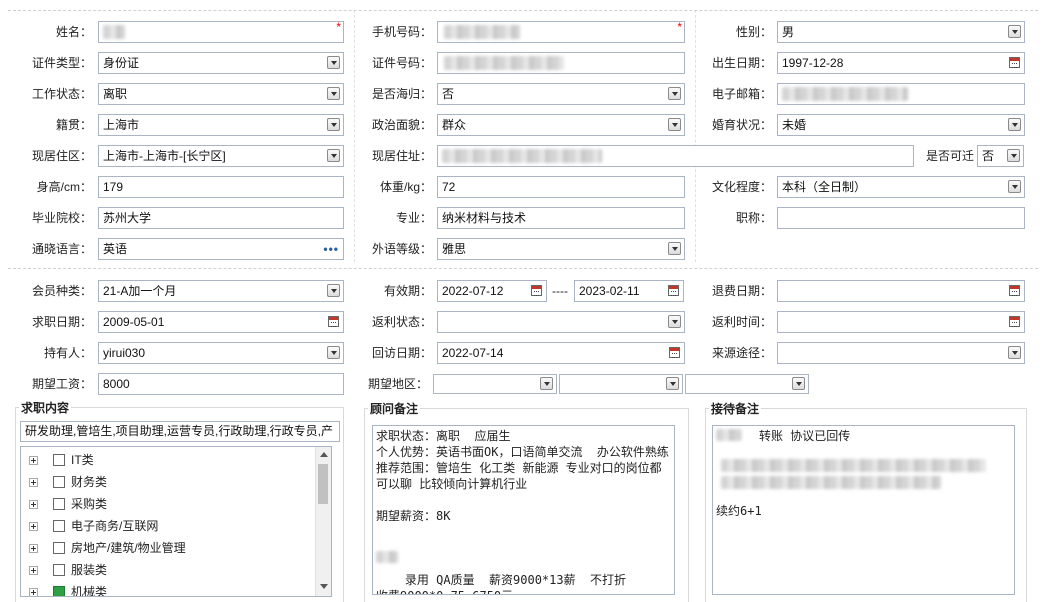  I want to click on school-label: 毕业院校：, so click(61, 218).